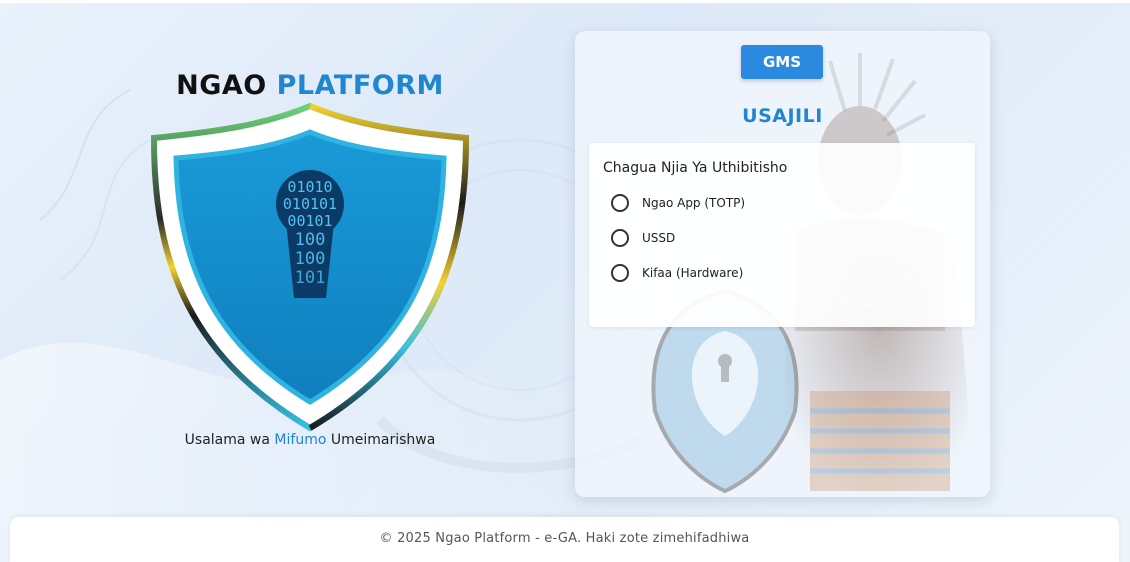  What do you see at coordinates (360, 85) in the screenshot?
I see `brand-title-part2: PLATFORM` at bounding box center [360, 85].